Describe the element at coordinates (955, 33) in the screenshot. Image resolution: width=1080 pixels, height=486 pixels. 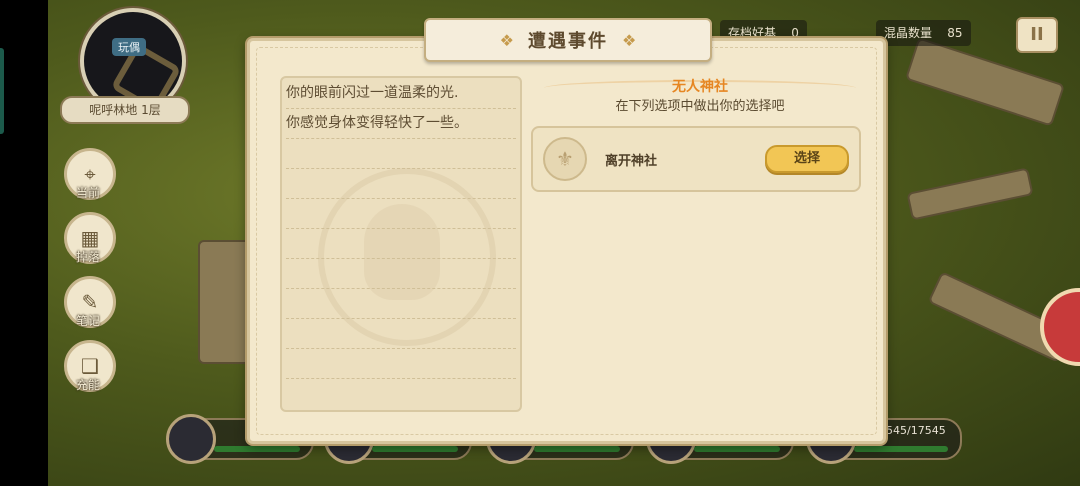
I see `stat-crystals-value: 85` at that location.